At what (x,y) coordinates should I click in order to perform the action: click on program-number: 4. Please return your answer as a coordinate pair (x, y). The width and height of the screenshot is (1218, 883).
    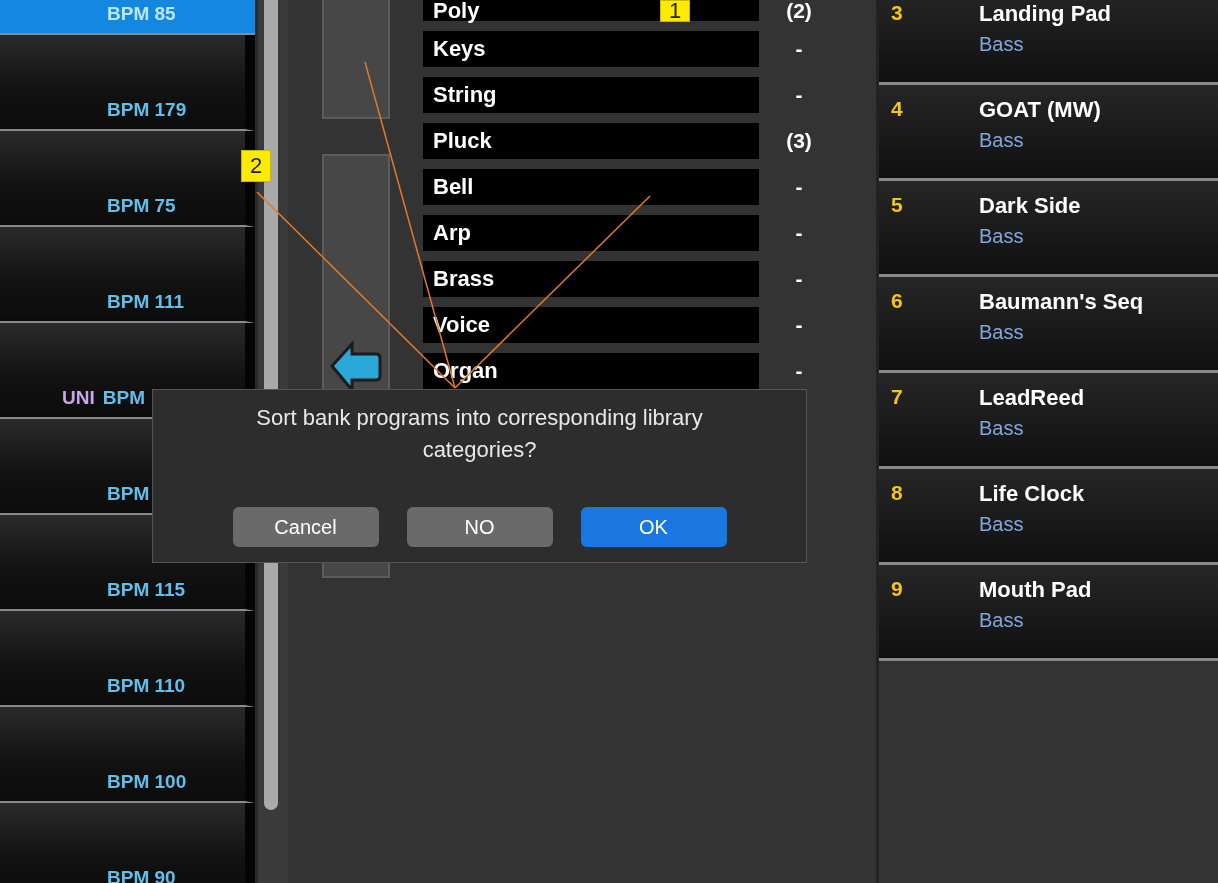
    Looking at the image, I should click on (897, 109).